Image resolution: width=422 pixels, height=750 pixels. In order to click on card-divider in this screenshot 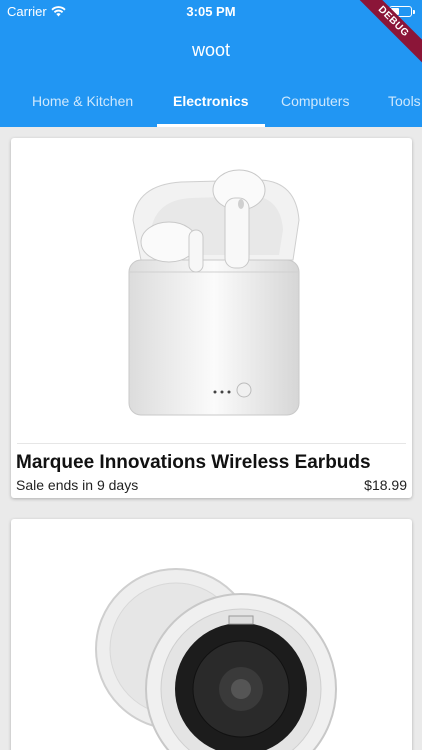, I will do `click(211, 443)`.